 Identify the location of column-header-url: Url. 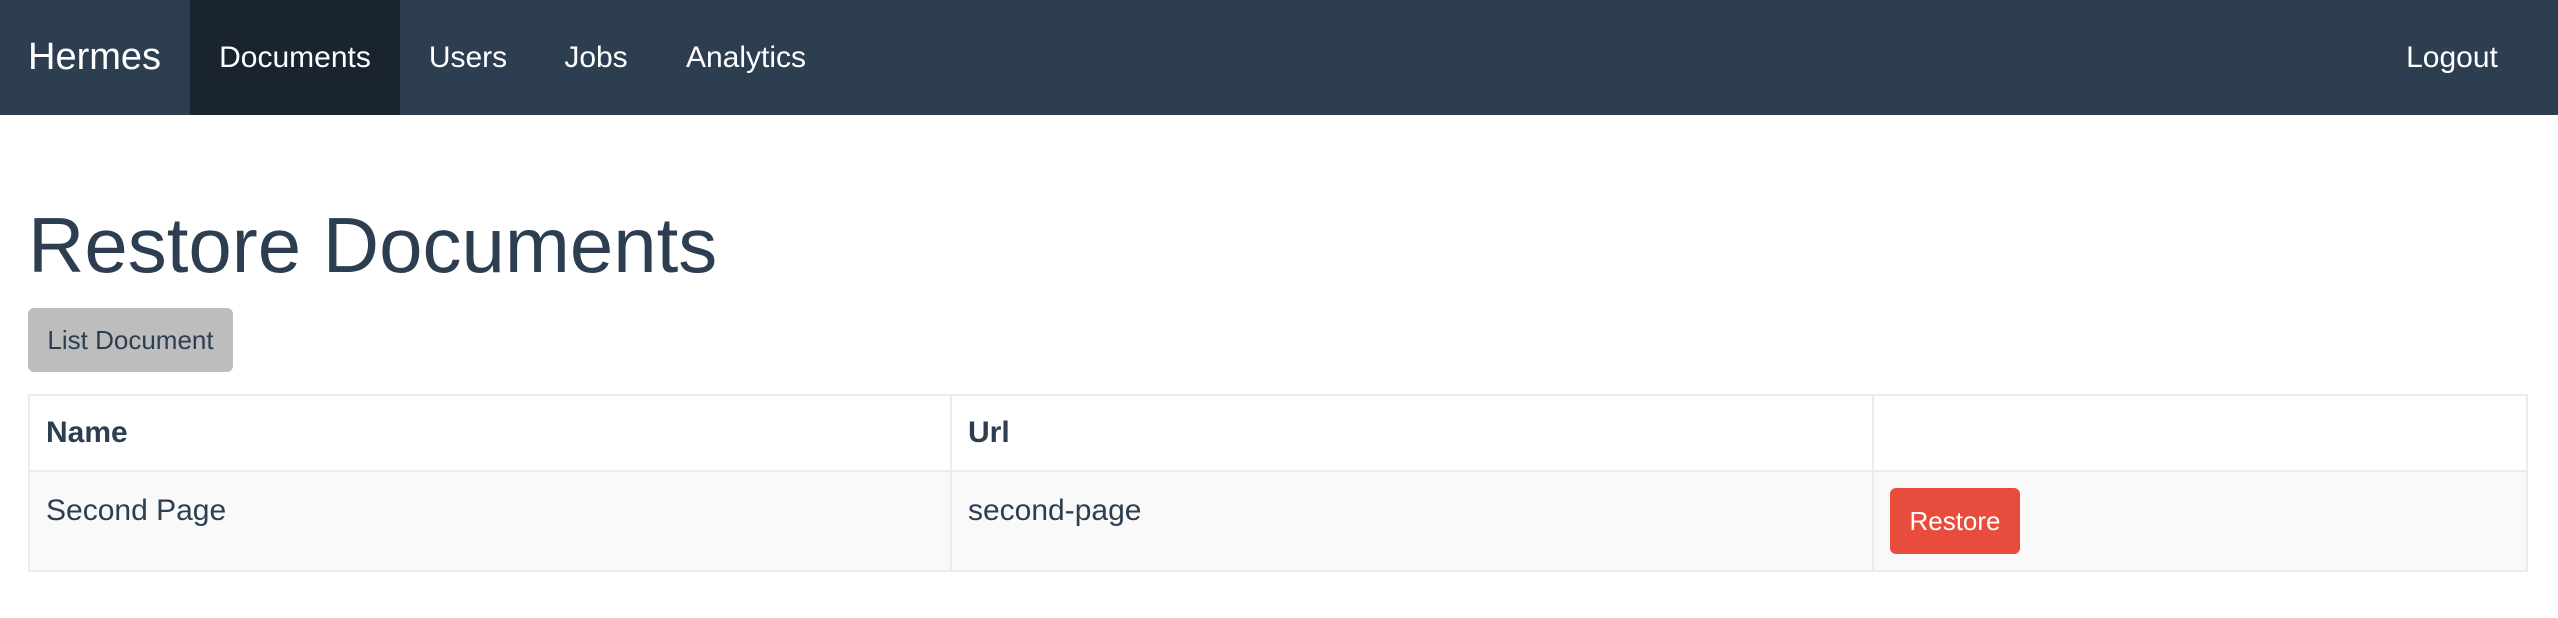
(1412, 433).